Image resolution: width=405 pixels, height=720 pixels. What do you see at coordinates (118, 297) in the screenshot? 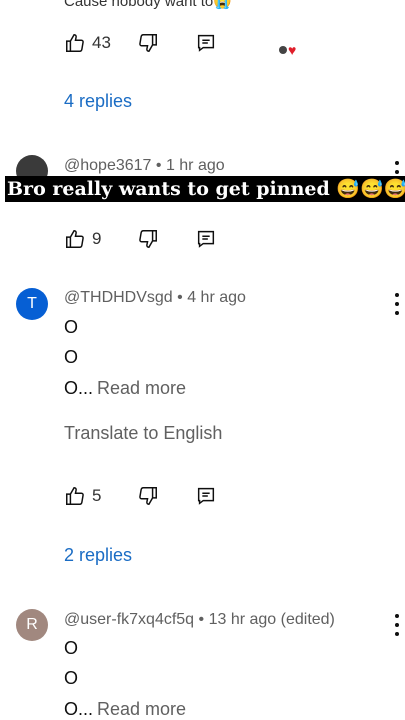
I see `comment-author: @THDHDVsgd` at bounding box center [118, 297].